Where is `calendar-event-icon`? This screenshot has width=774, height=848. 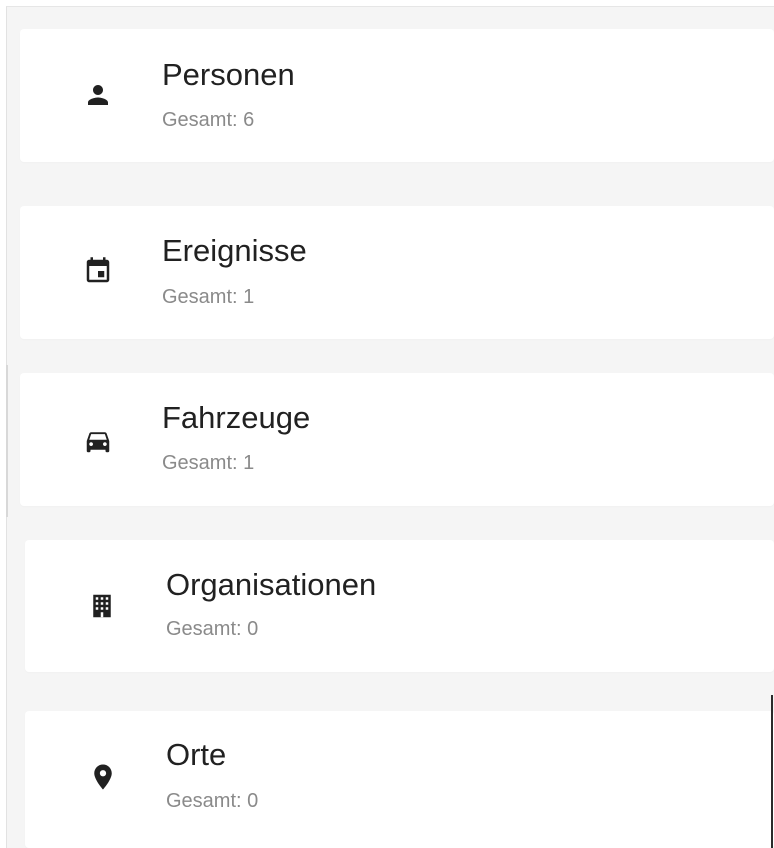 calendar-event-icon is located at coordinates (98, 271).